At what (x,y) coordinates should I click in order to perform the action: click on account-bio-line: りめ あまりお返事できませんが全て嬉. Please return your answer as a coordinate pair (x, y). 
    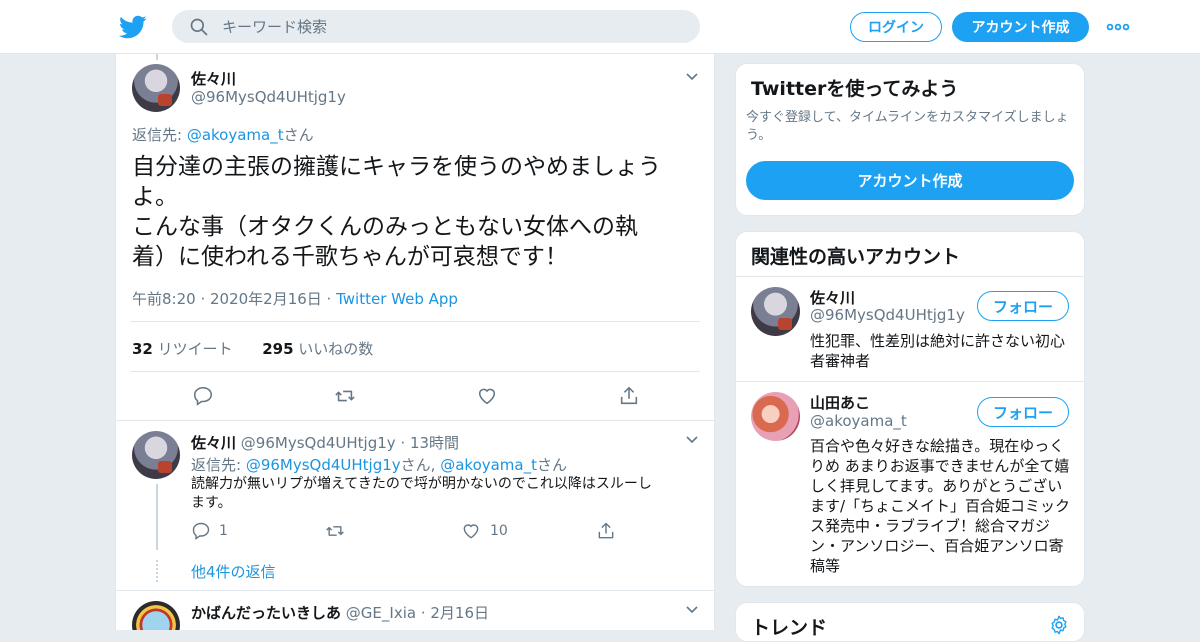
    Looking at the image, I should click on (940, 466).